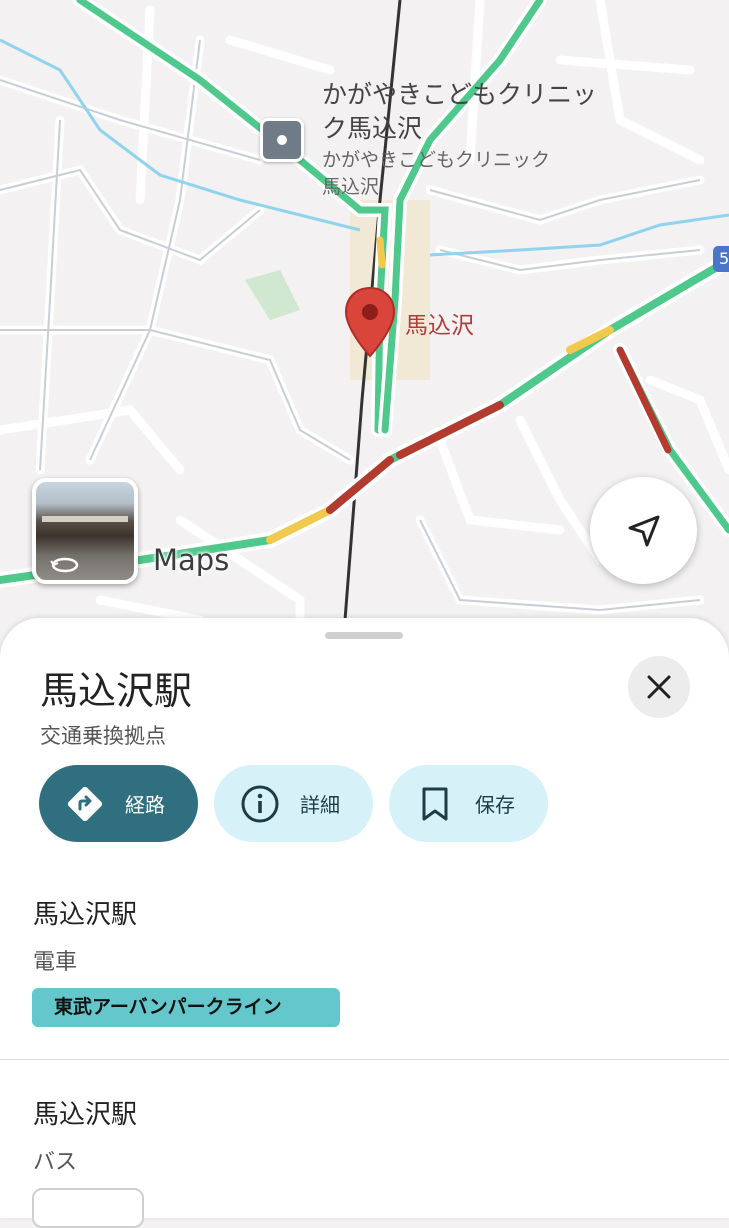  Describe the element at coordinates (55, 962) in the screenshot. I see `section-mode-train: 電車` at that location.